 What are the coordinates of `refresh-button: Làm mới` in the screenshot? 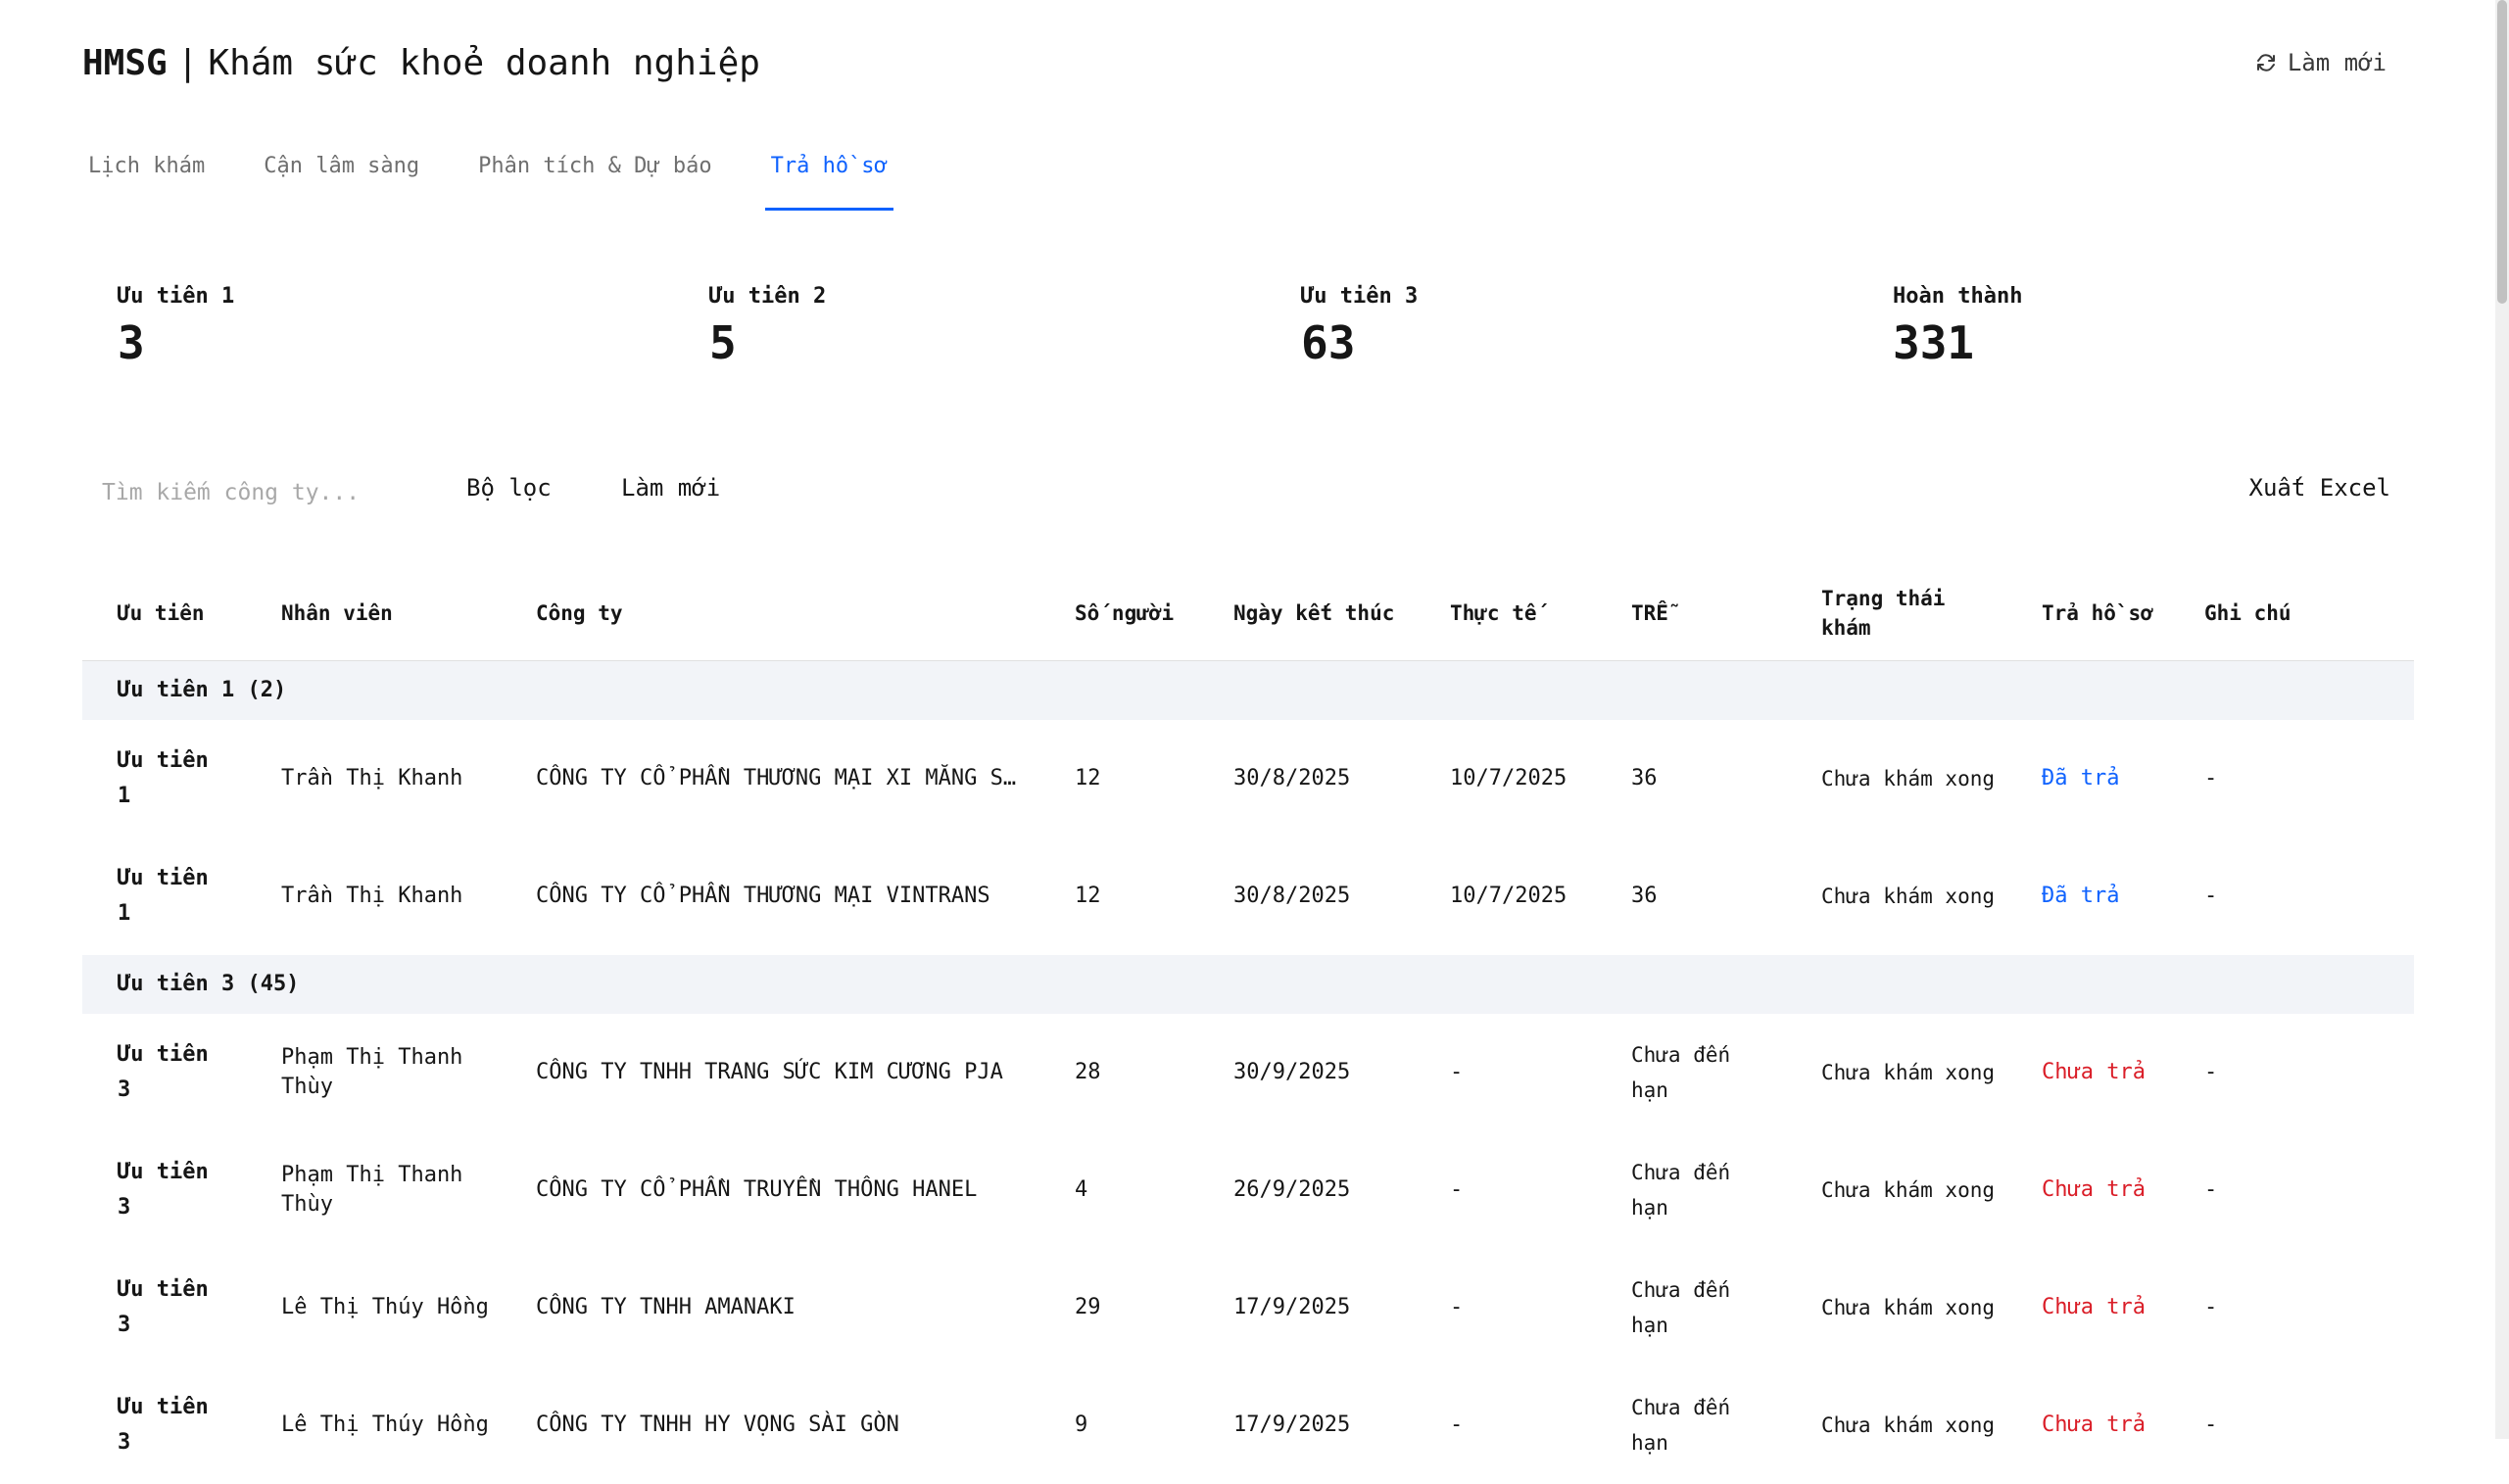 It's located at (671, 488).